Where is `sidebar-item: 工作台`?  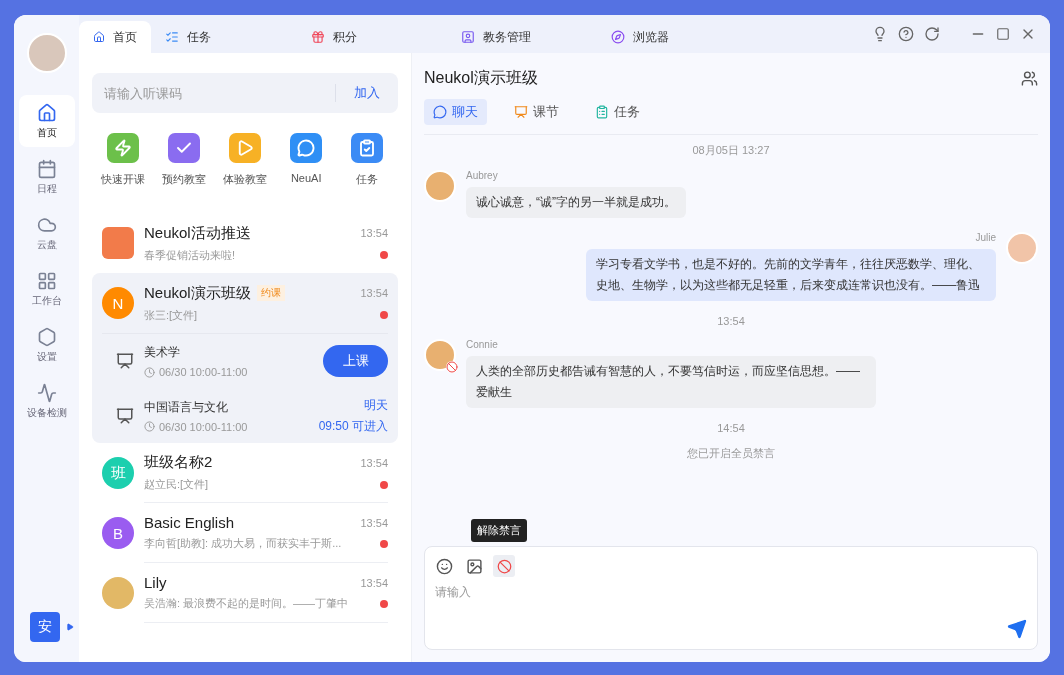
sidebar-item: 工作台 is located at coordinates (46, 289).